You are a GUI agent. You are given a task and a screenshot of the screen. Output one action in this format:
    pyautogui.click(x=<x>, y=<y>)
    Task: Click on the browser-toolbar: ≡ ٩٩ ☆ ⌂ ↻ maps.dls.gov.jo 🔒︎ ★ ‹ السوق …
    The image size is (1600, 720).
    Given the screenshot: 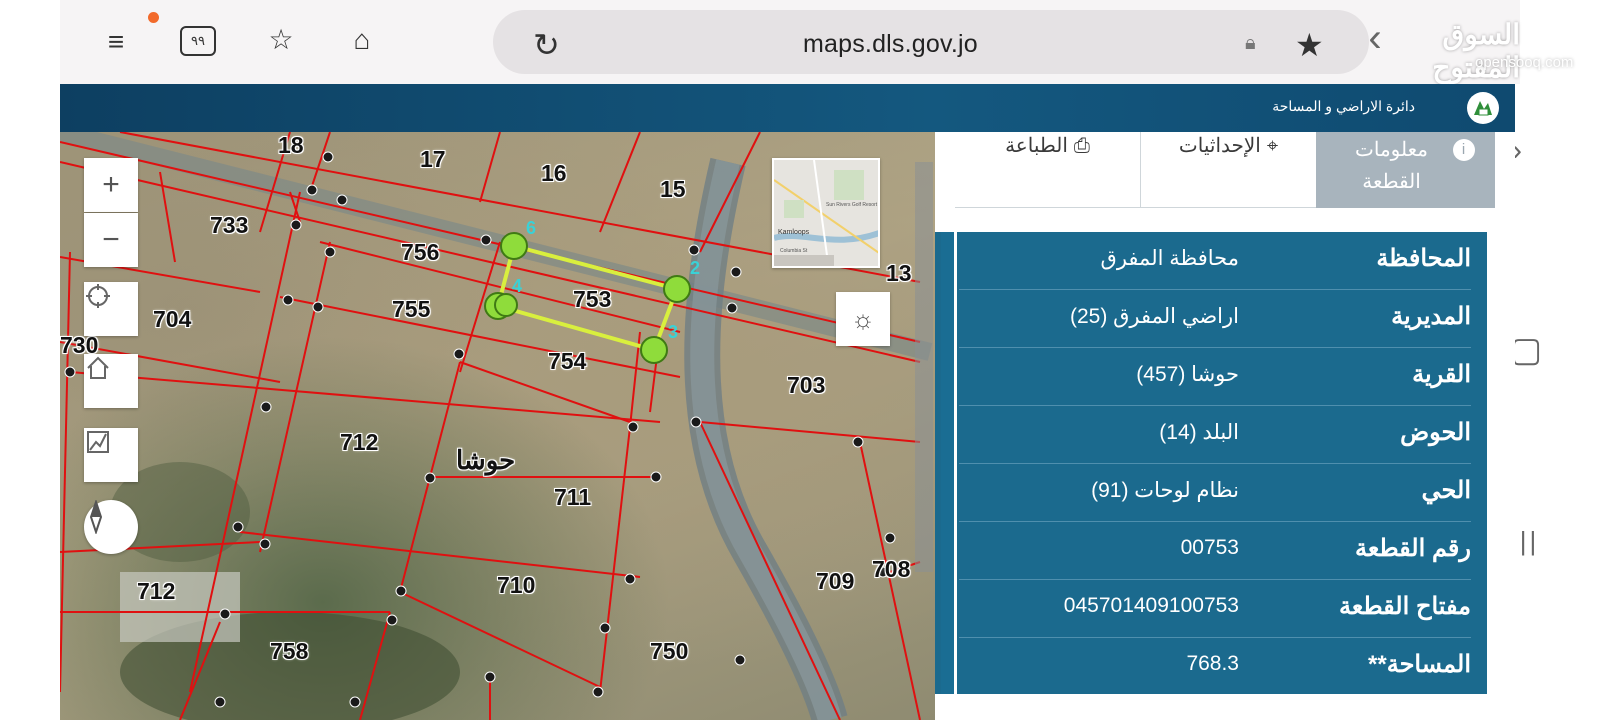 What is the action you would take?
    pyautogui.click(x=816, y=42)
    